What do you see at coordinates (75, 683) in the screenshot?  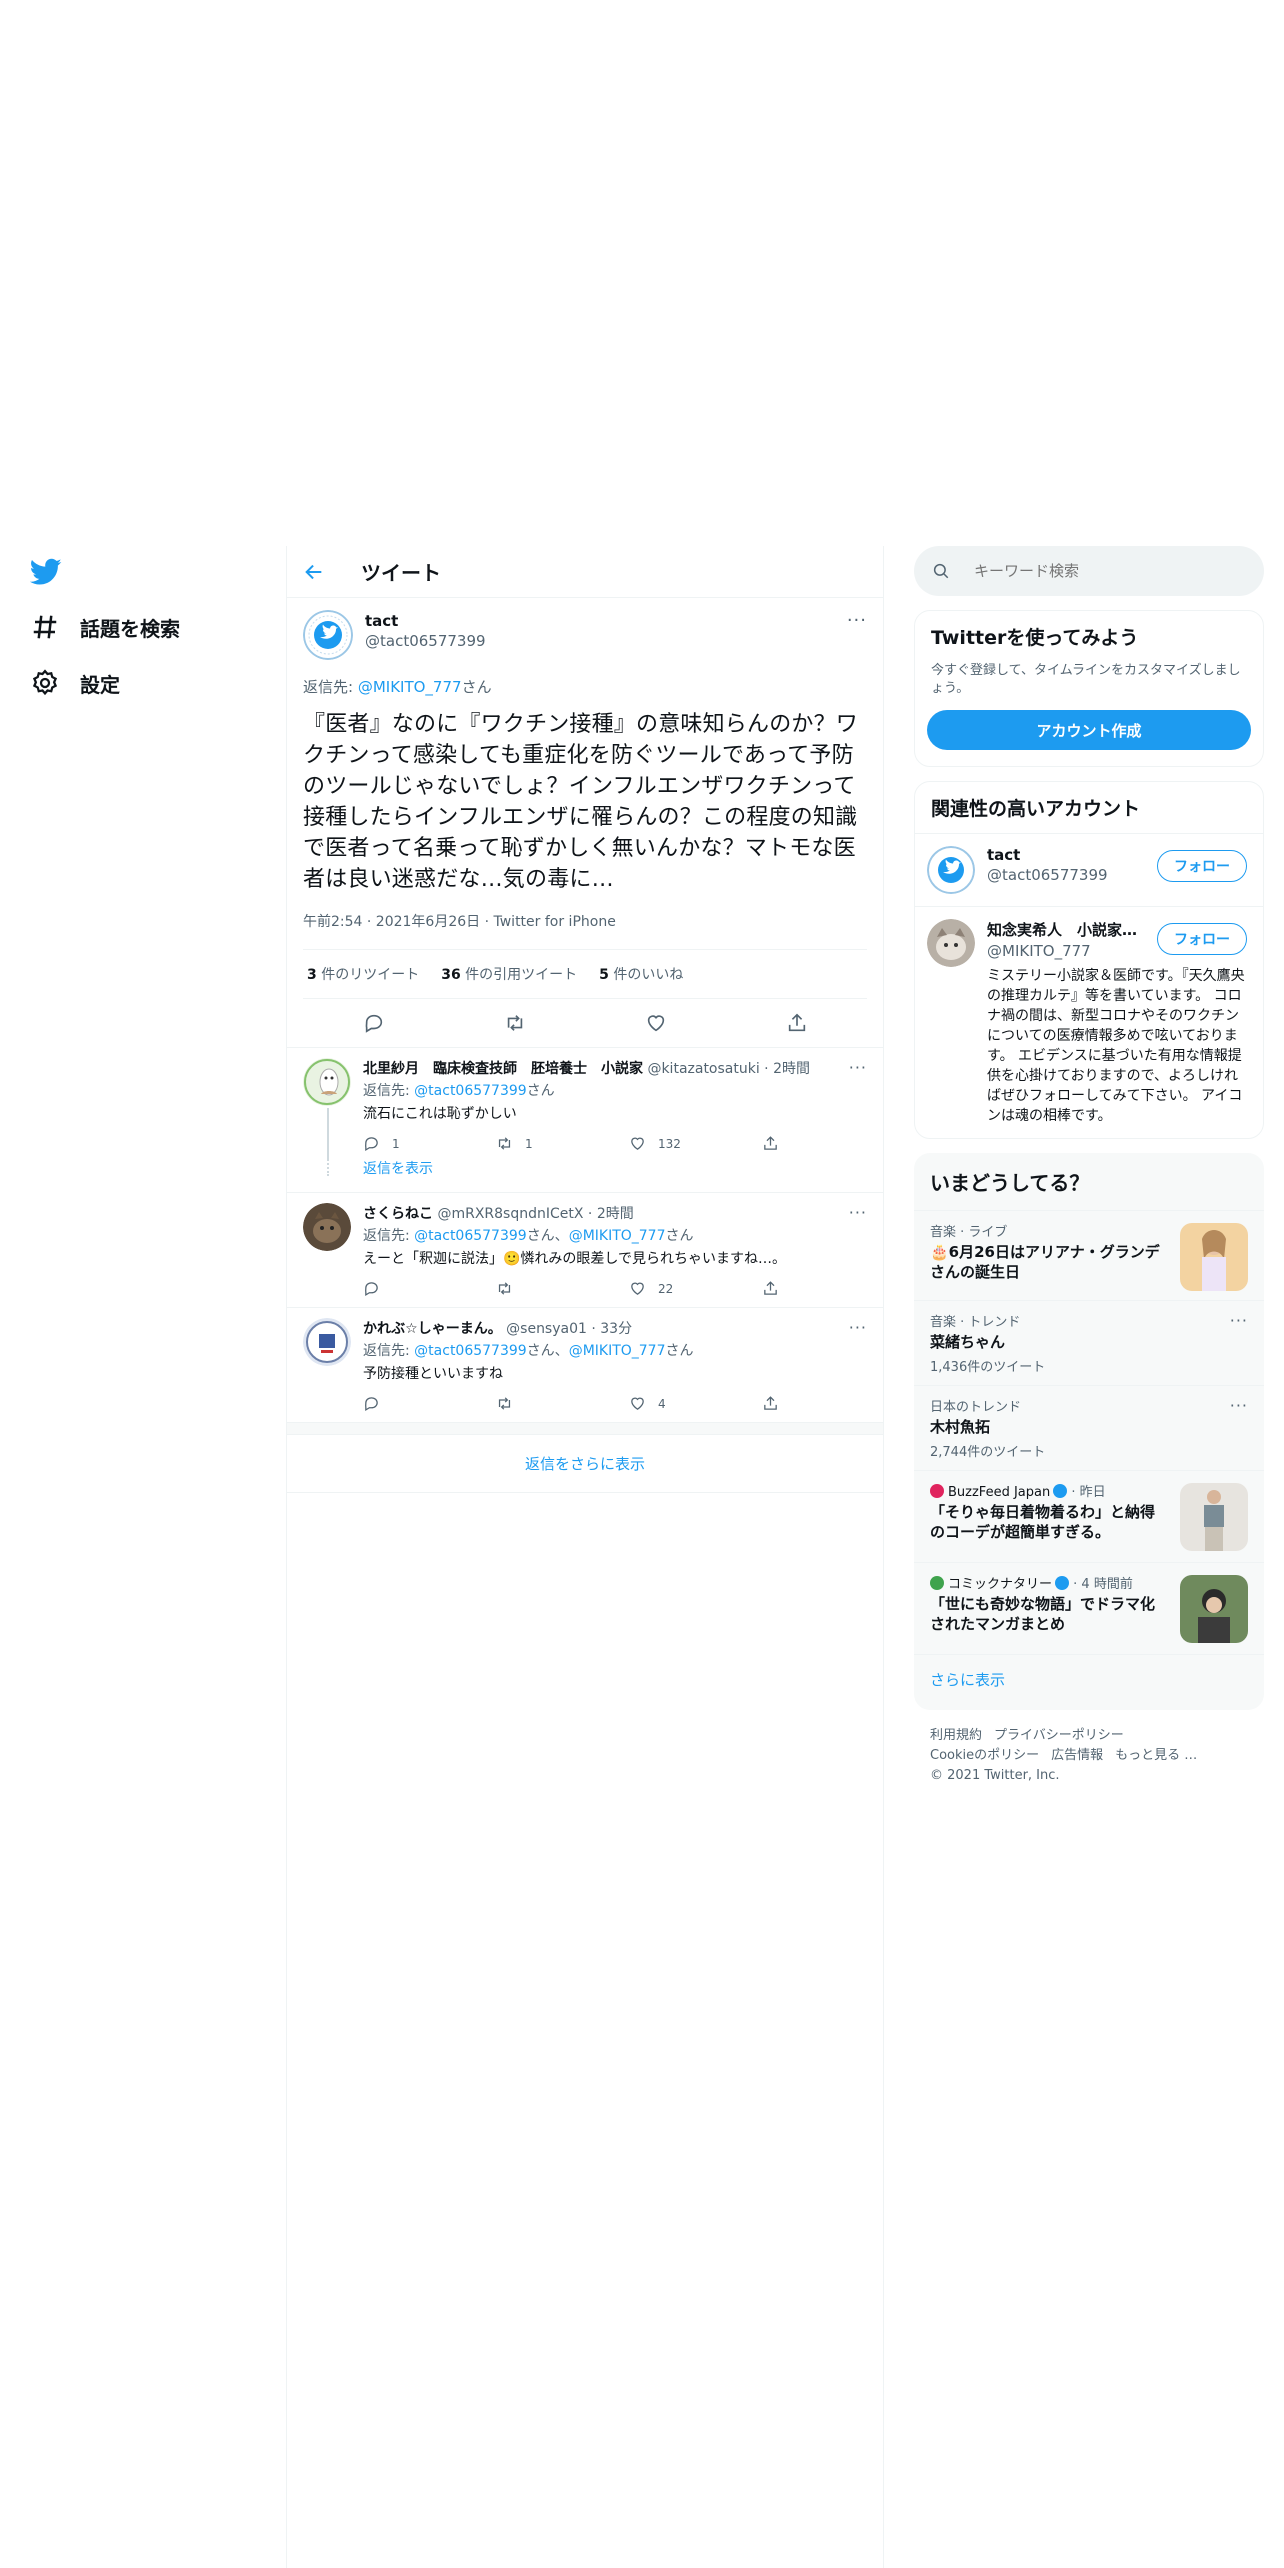 I see `nav-settings: 設定` at bounding box center [75, 683].